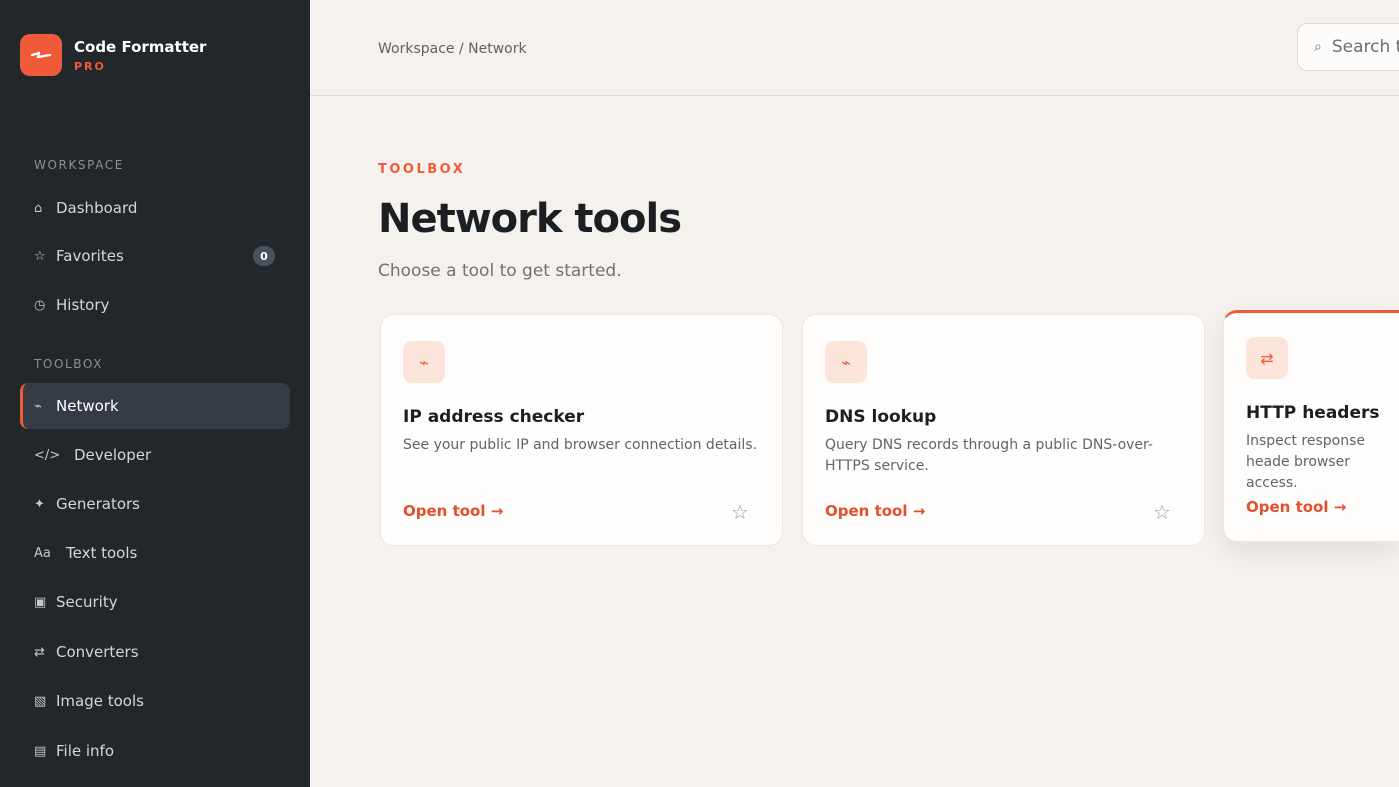  What do you see at coordinates (1306, 462) in the screenshot?
I see `card-description: Inspect response heade browser access.` at bounding box center [1306, 462].